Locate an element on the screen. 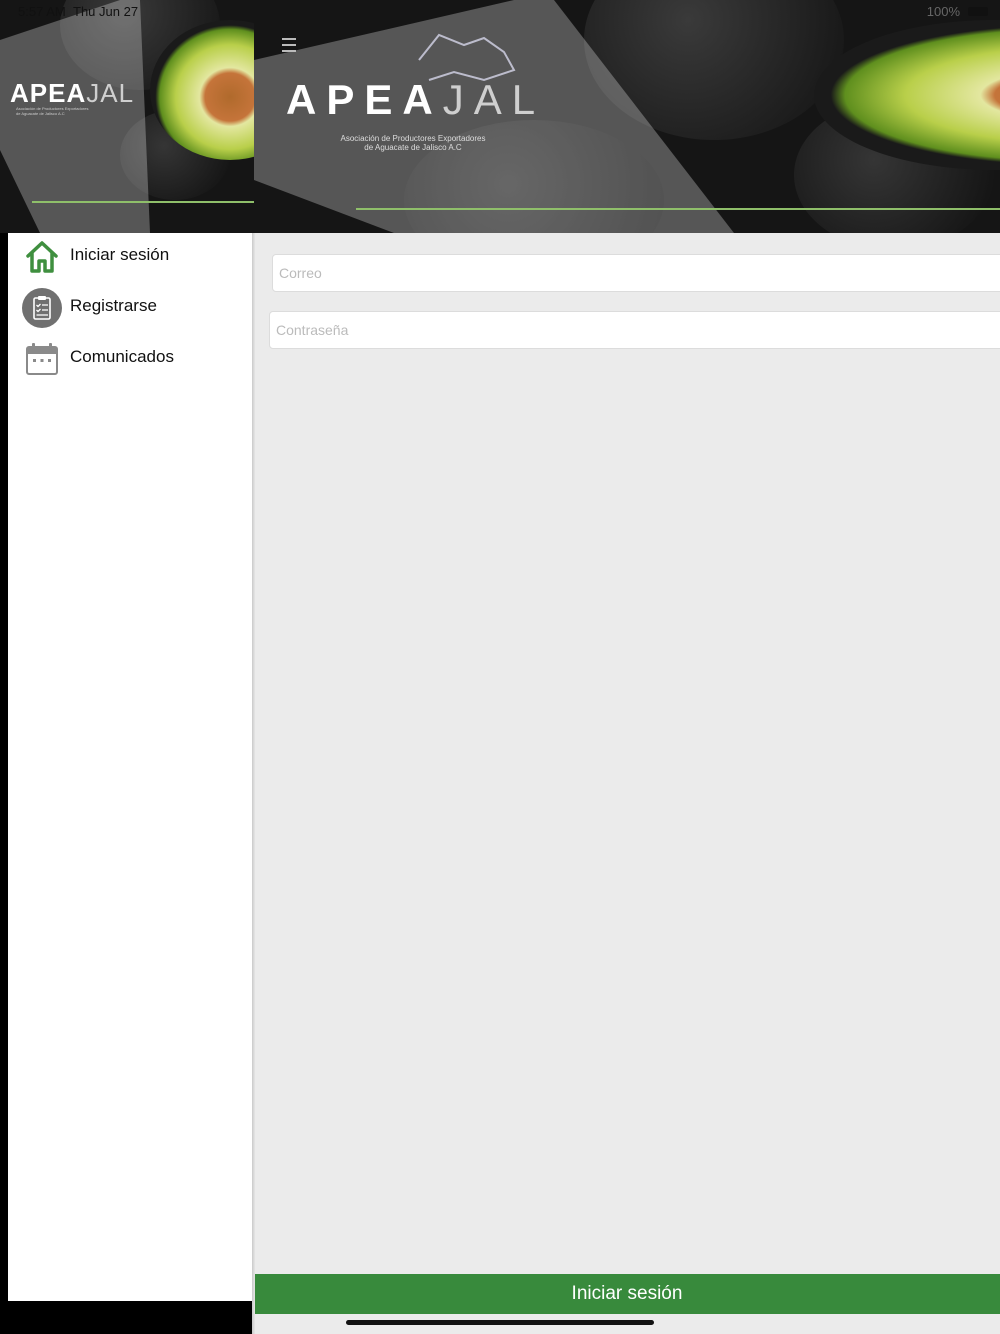 This screenshot has width=1000, height=1334. drawer-divider is located at coordinates (143, 202).